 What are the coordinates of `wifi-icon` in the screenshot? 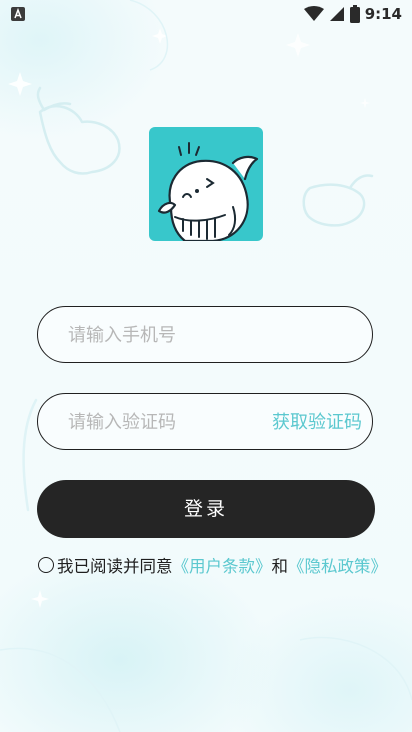 It's located at (313, 13).